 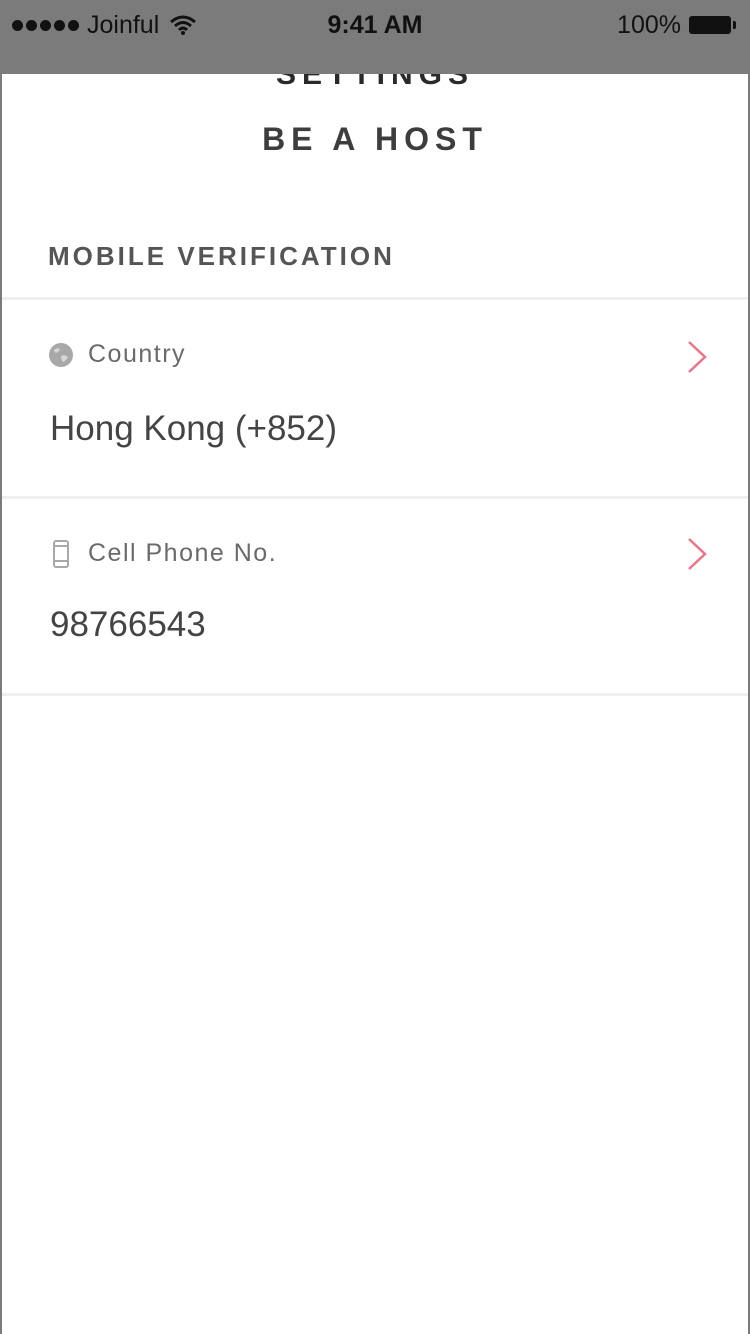 What do you see at coordinates (194, 428) in the screenshot?
I see `country-value: Hong Kong (+852)` at bounding box center [194, 428].